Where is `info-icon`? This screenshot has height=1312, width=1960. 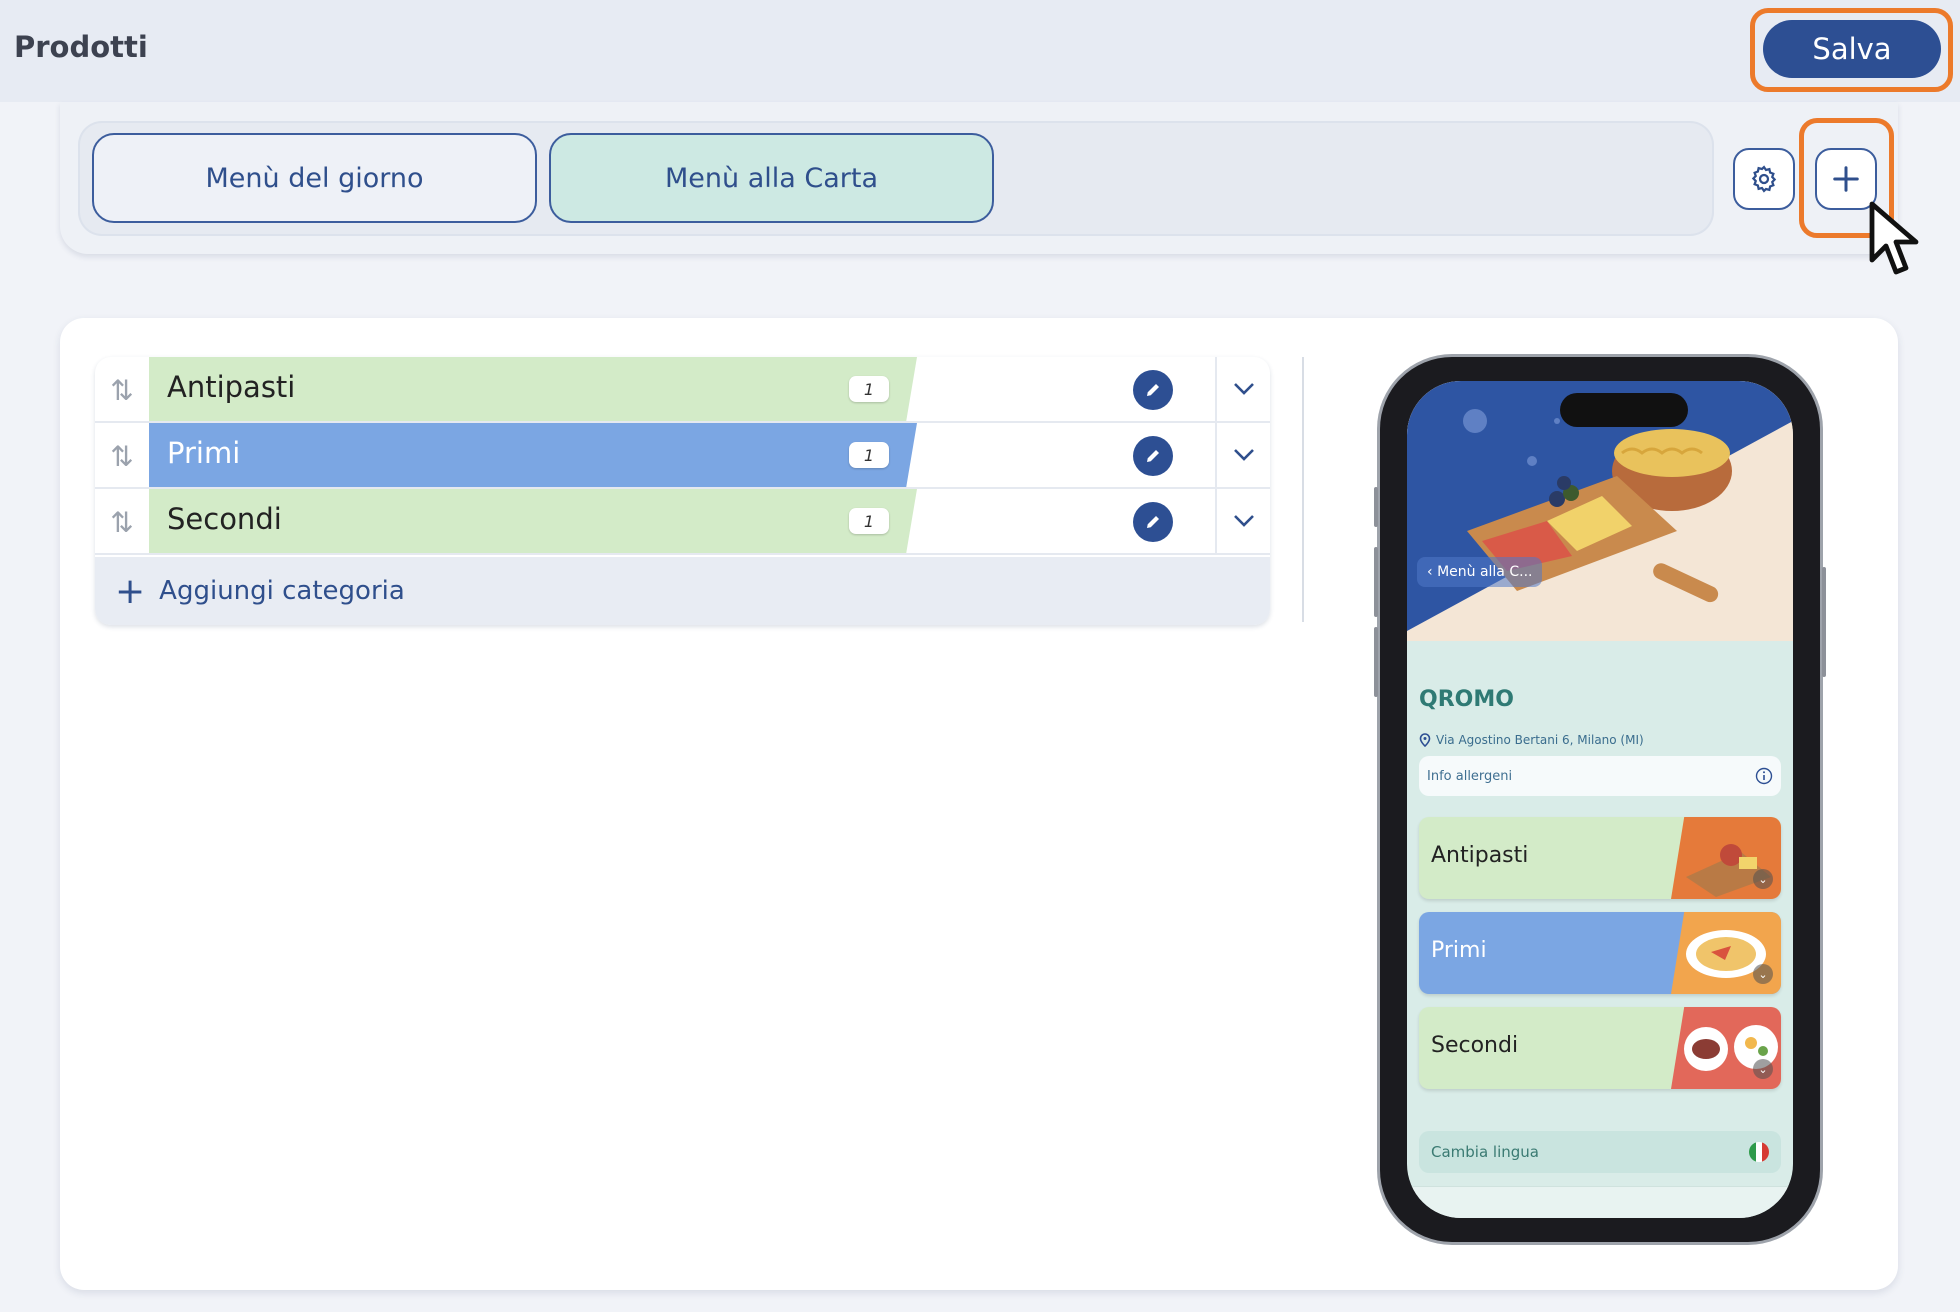 info-icon is located at coordinates (1764, 776).